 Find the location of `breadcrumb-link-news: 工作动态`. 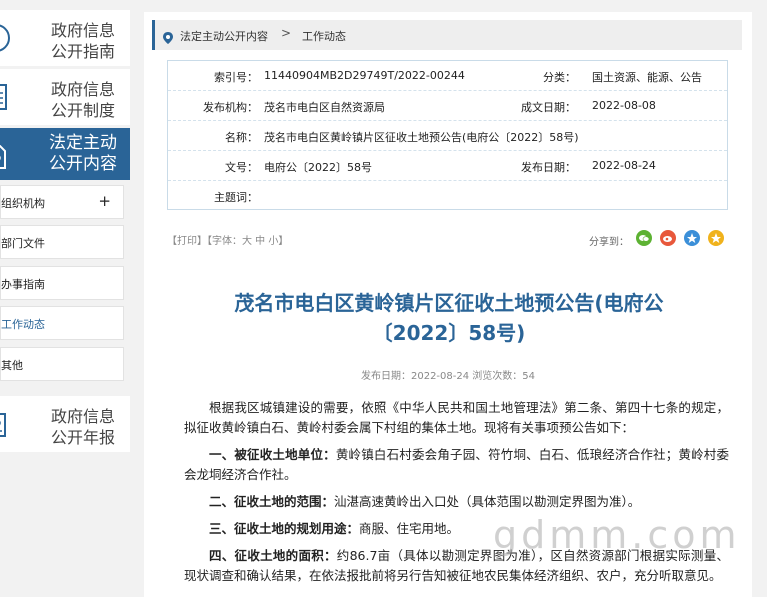

breadcrumb-link-news: 工作动态 is located at coordinates (324, 36).